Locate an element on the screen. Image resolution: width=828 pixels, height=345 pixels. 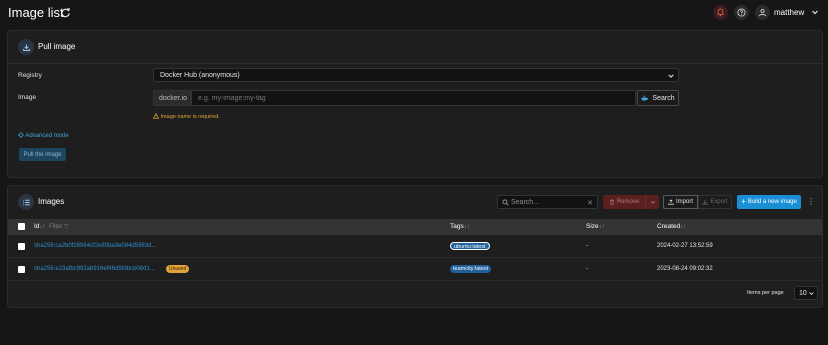
image-tag: ubuntu:latest is located at coordinates (470, 246).